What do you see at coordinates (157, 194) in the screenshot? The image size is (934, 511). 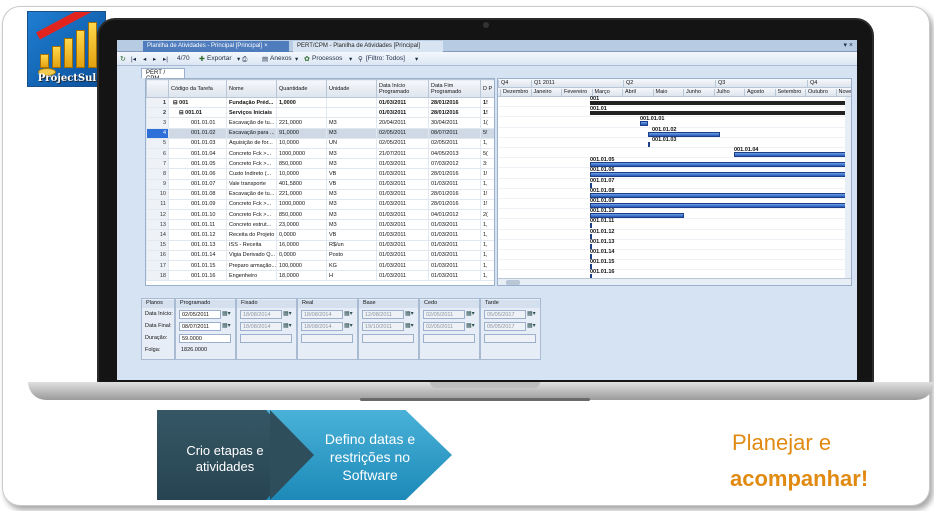 I see `table-cell: 10` at bounding box center [157, 194].